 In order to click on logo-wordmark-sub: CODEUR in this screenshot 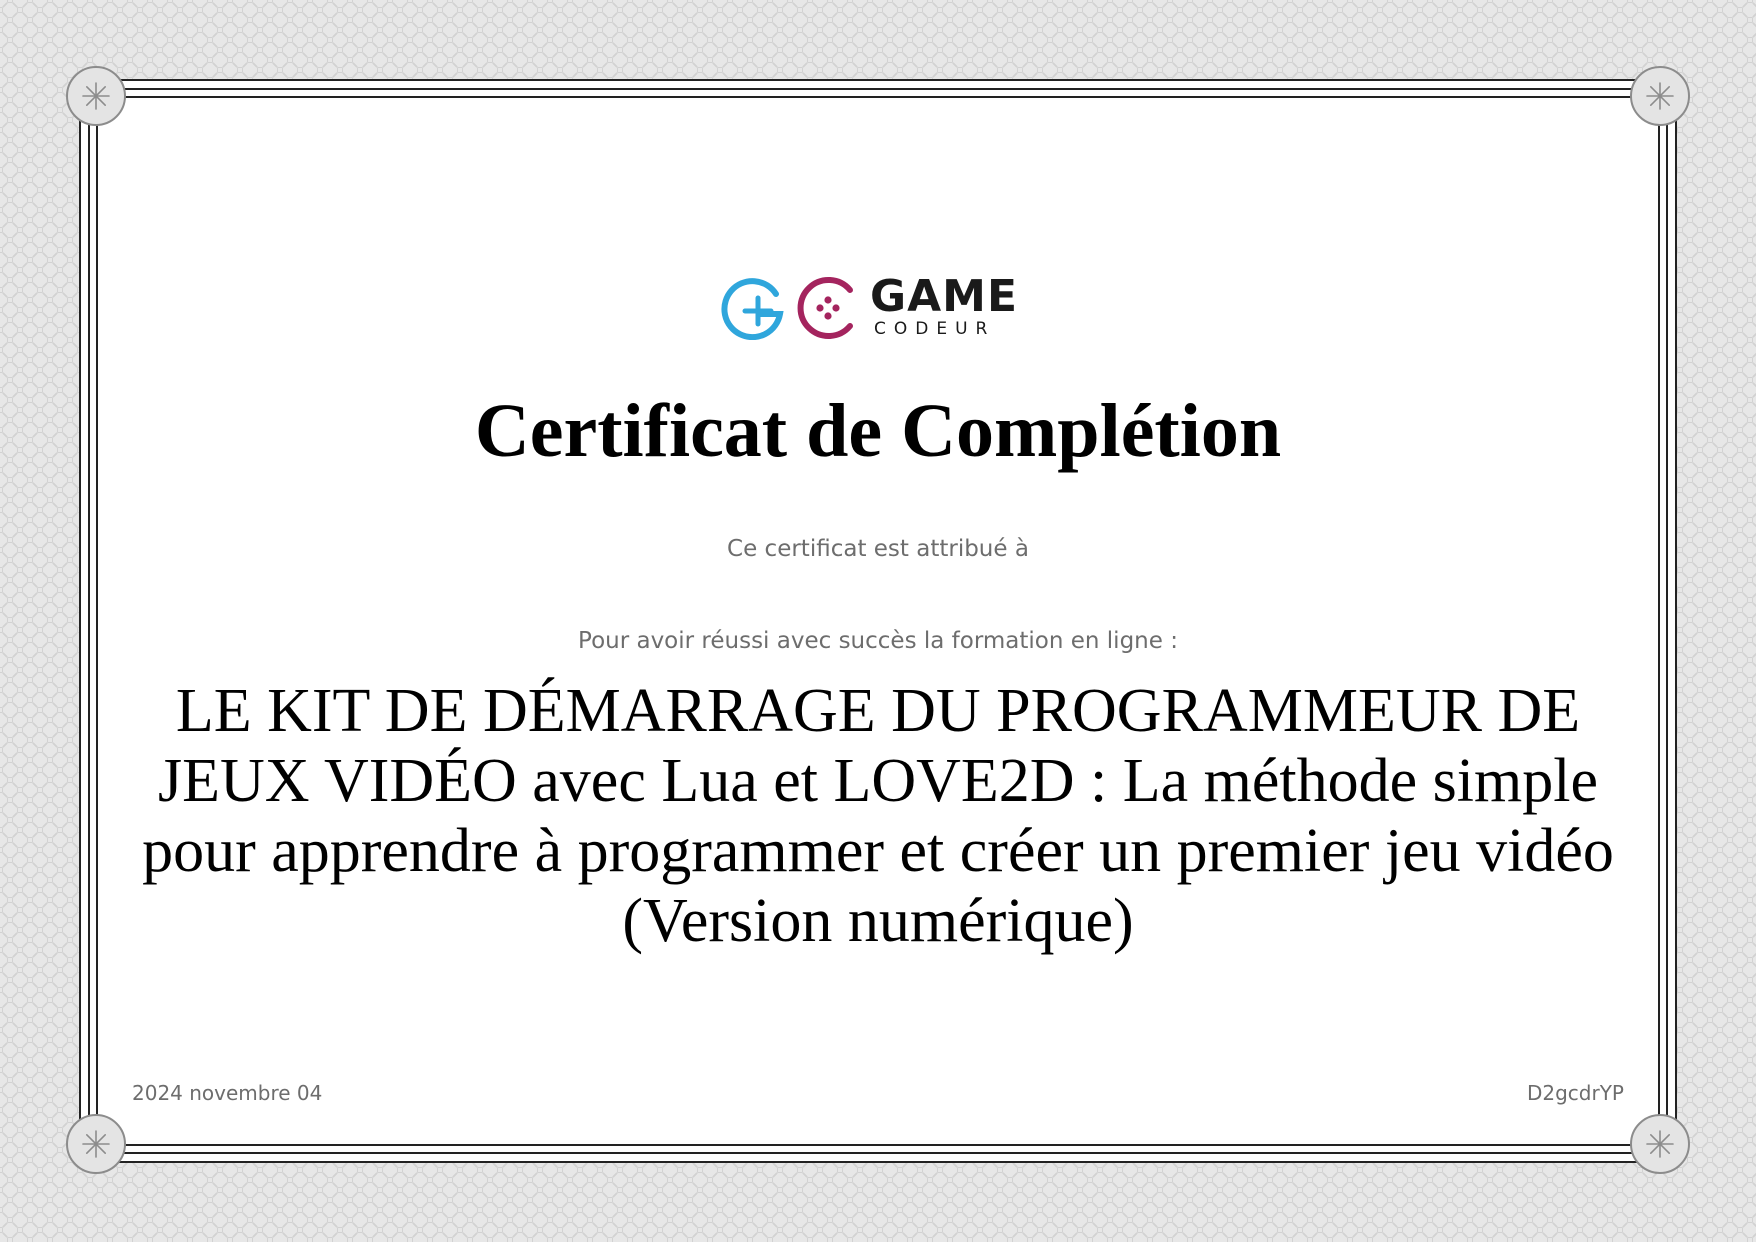, I will do `click(935, 328)`.